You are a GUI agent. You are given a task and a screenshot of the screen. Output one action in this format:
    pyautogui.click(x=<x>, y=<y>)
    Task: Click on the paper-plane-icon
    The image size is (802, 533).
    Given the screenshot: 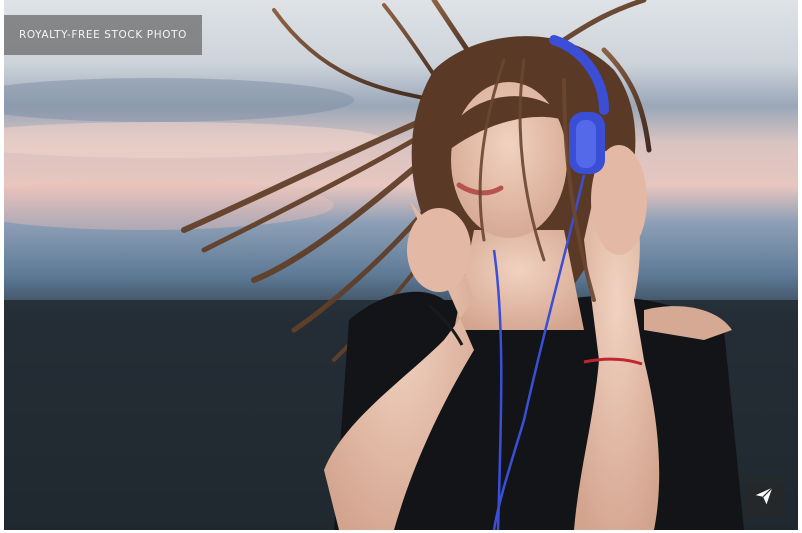 What is the action you would take?
    pyautogui.click(x=764, y=496)
    